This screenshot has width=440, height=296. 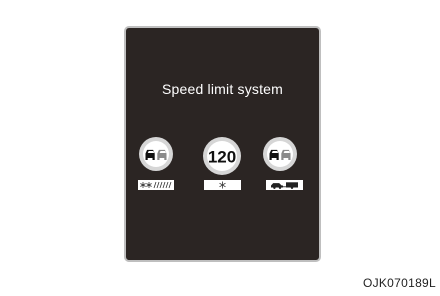 I want to click on snow-rain-condition-icon, so click(x=156, y=185).